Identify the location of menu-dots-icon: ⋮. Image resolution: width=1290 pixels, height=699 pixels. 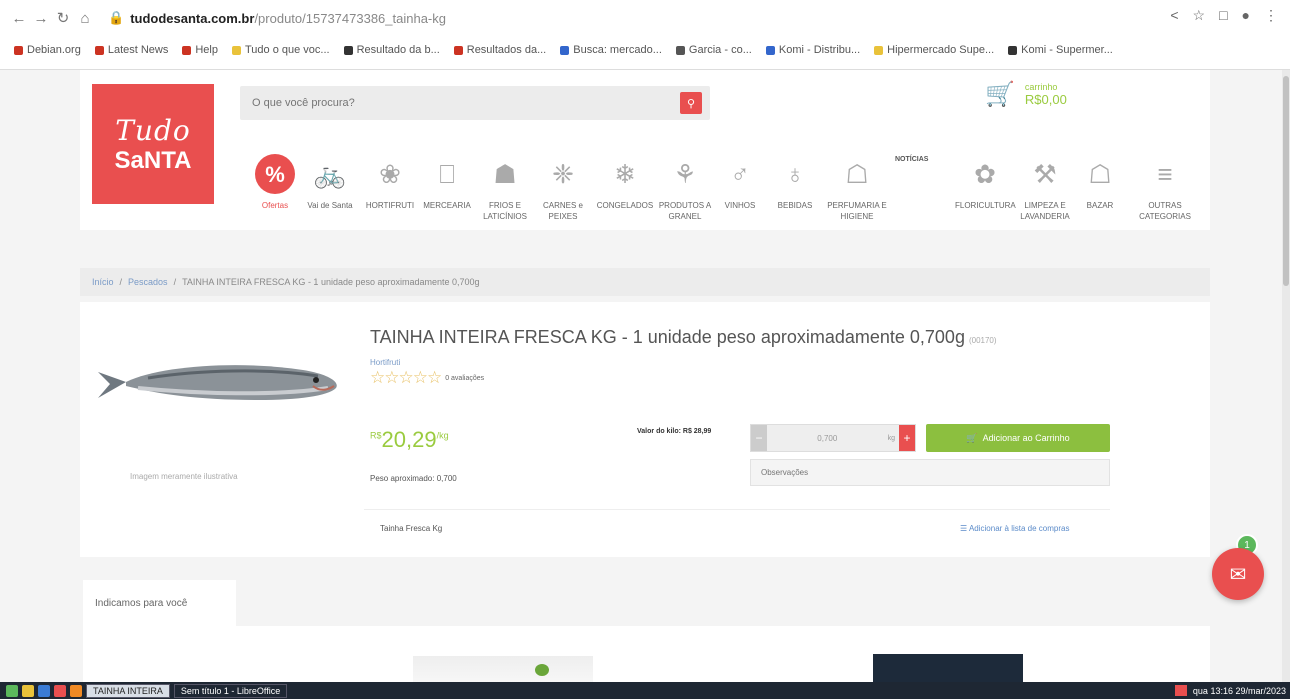
(1271, 15).